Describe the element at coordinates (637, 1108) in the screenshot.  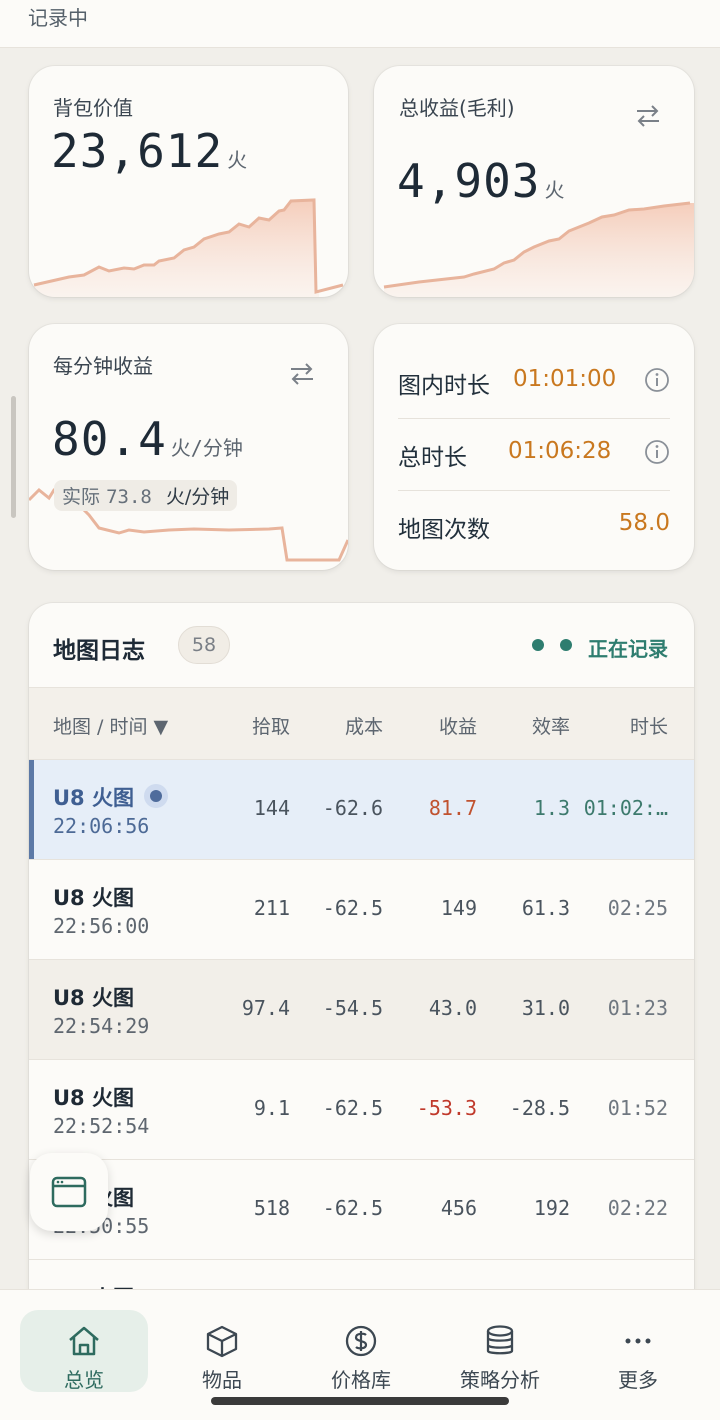
I see `duration-cell: 01:52` at that location.